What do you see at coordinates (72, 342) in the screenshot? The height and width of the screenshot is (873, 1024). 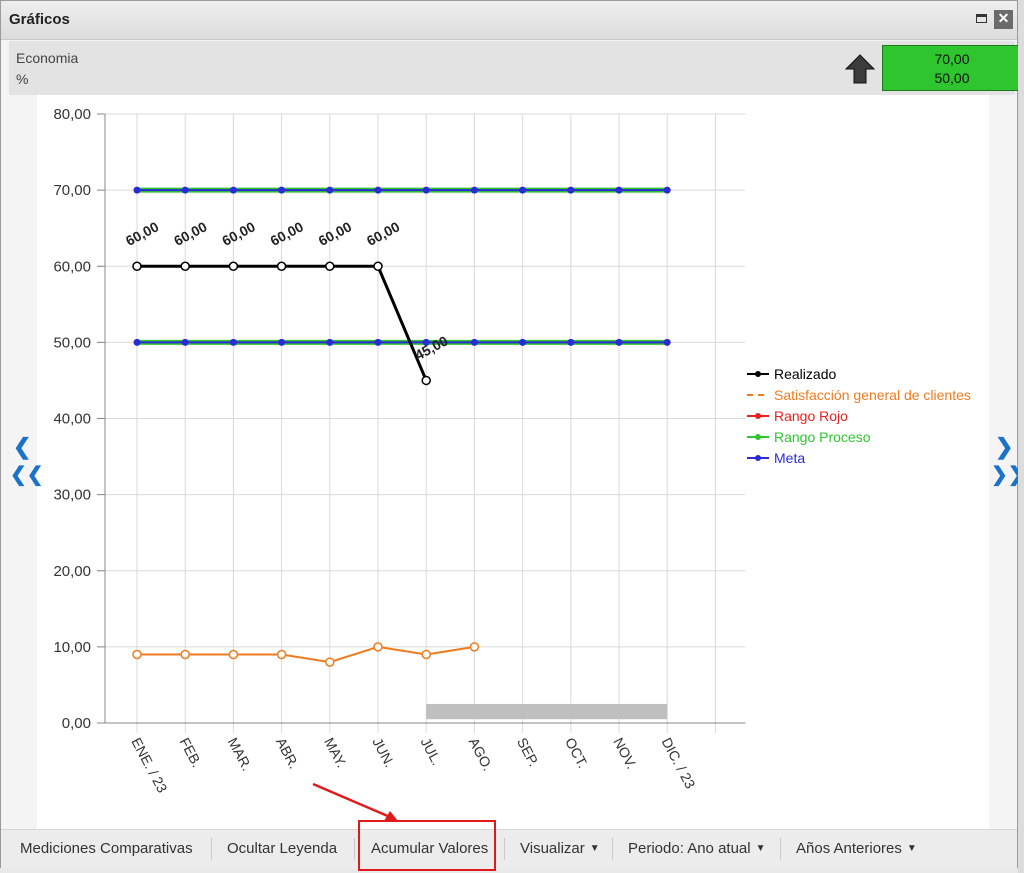 I see `y-tick-label: 50,00` at bounding box center [72, 342].